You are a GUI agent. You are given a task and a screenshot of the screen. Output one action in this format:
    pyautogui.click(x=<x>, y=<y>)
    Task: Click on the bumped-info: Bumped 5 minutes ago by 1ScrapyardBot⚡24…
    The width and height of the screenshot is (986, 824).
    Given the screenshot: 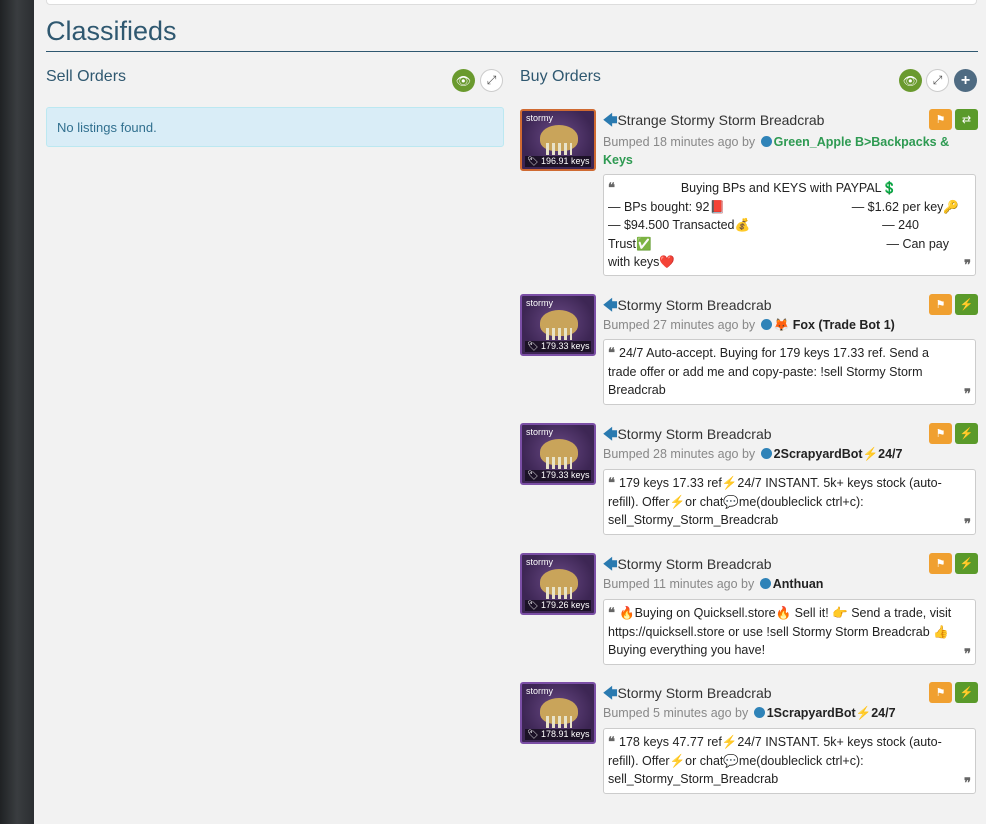 What is the action you would take?
    pyautogui.click(x=749, y=713)
    